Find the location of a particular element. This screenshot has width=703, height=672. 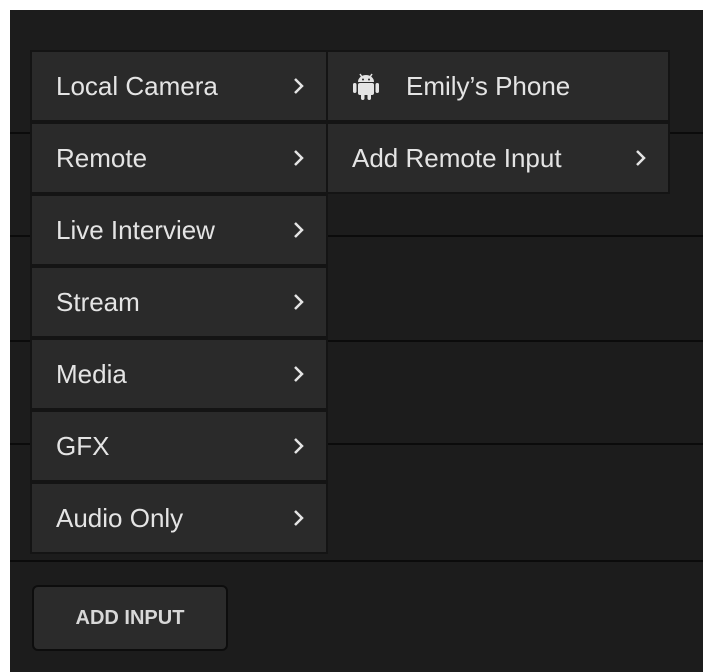

menu-item-local-camera: Local Camera is located at coordinates (179, 86).